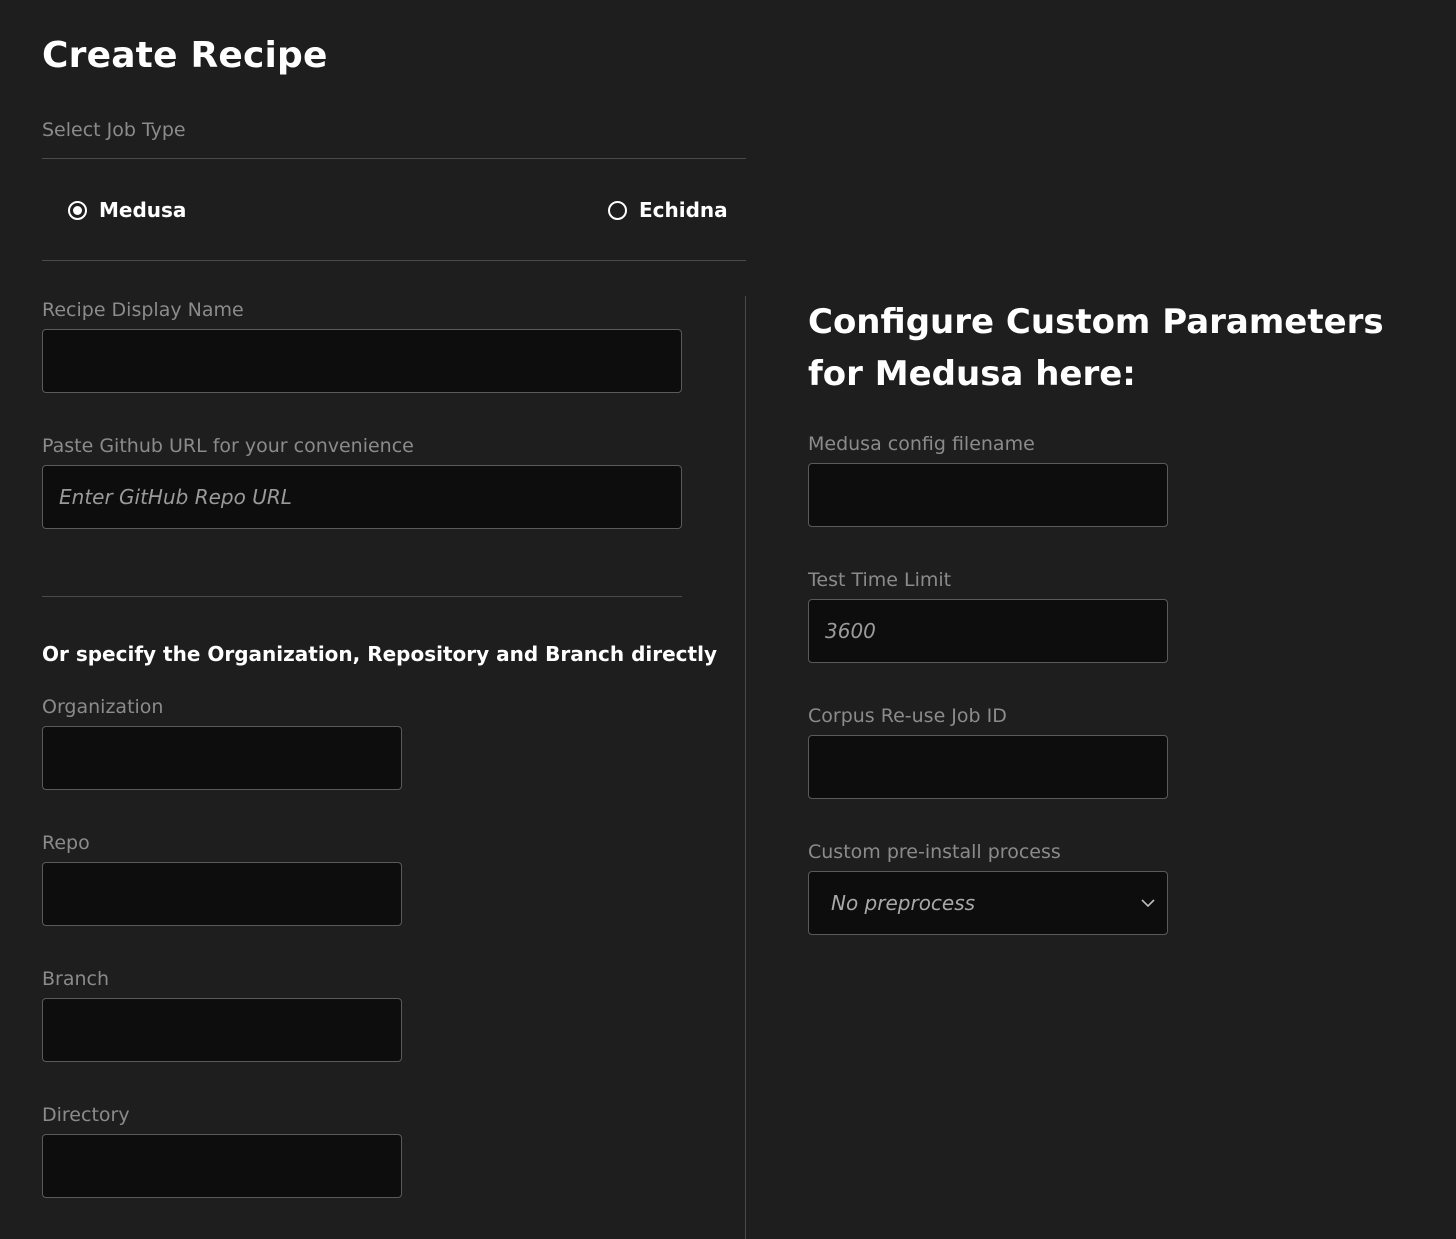 This screenshot has width=1456, height=1239. I want to click on preinstall-selected-value: No preprocess, so click(903, 903).